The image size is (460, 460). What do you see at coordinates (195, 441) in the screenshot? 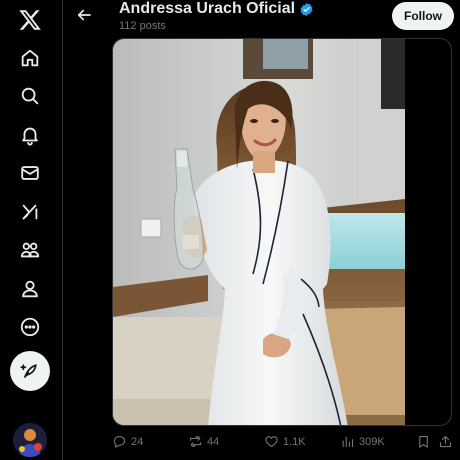
I see `repost-icon` at bounding box center [195, 441].